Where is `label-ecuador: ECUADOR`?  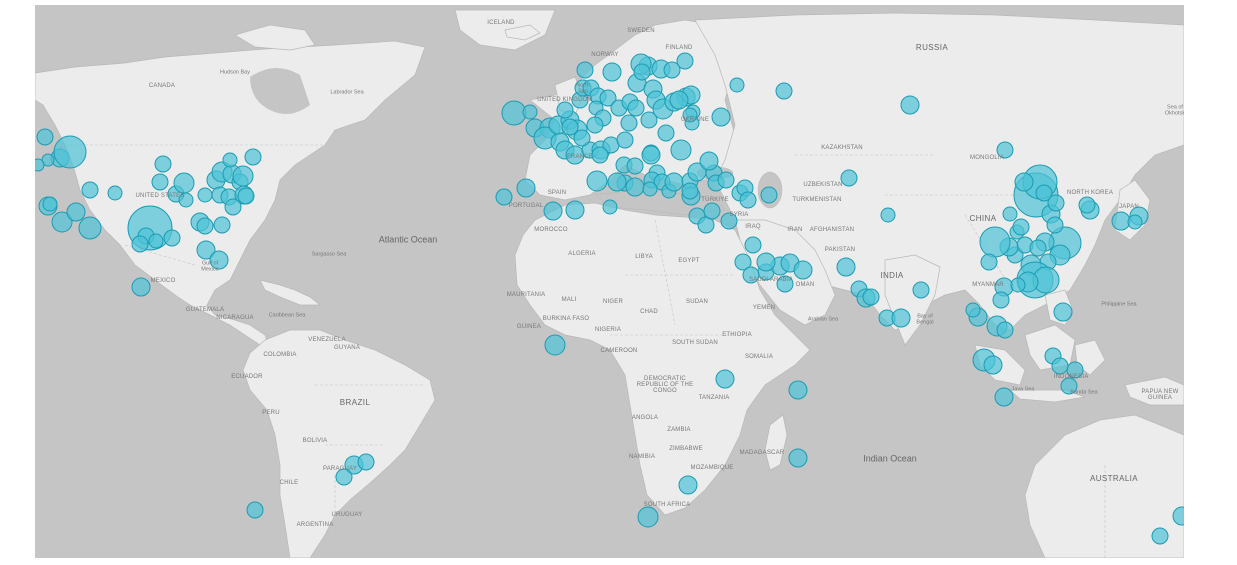
label-ecuador: ECUADOR is located at coordinates (247, 377).